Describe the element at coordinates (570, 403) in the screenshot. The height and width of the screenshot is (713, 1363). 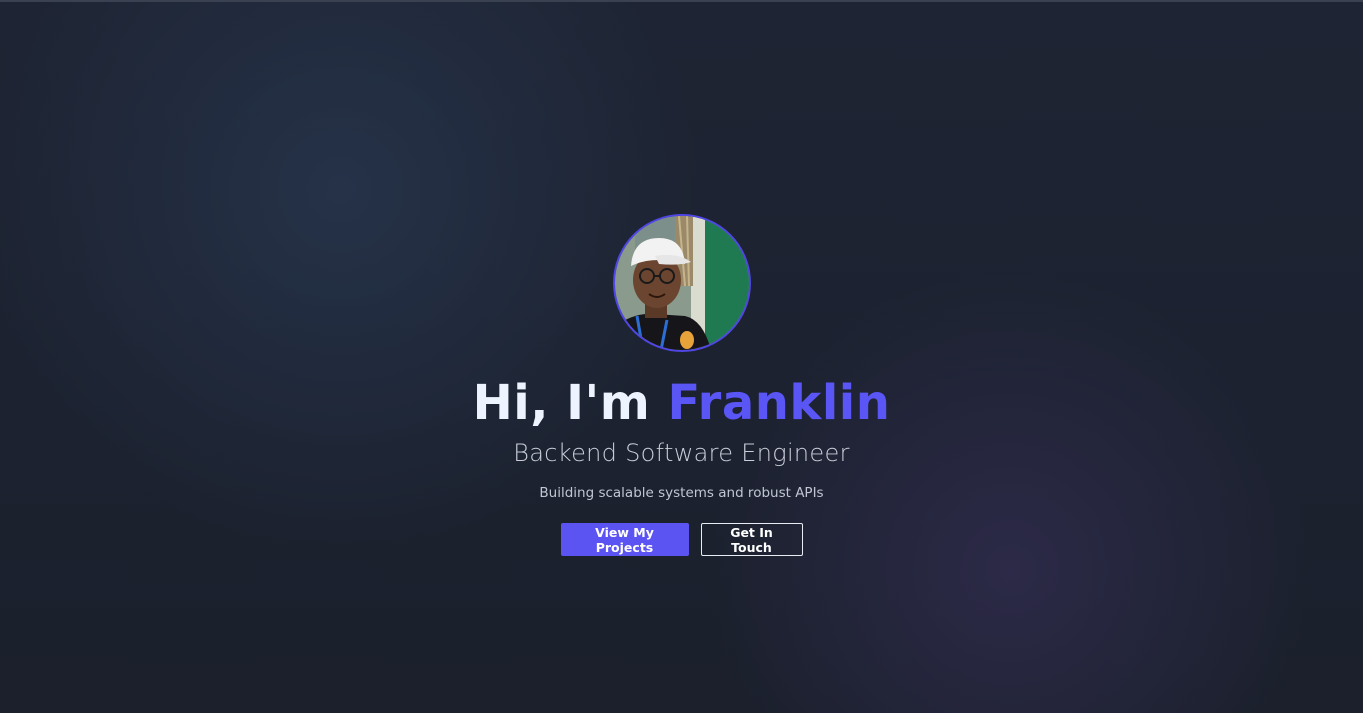
I see `greeting-text: Hi, I'm` at that location.